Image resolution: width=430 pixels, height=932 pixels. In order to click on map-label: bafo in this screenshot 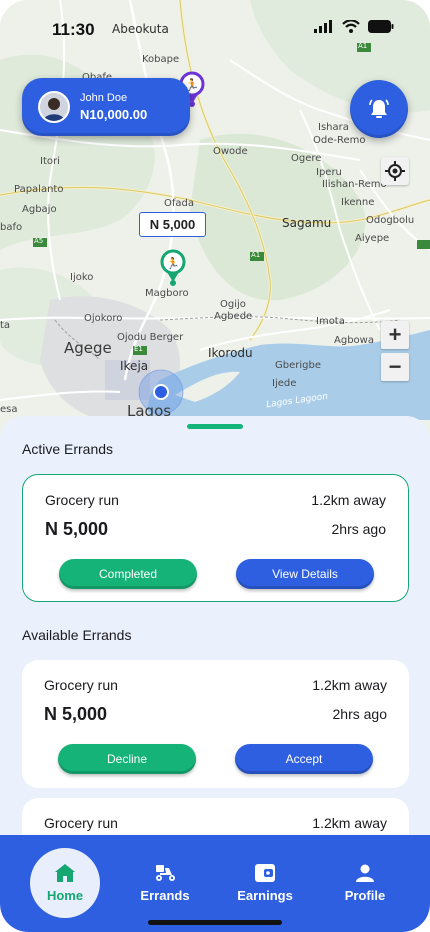, I will do `click(11, 227)`.